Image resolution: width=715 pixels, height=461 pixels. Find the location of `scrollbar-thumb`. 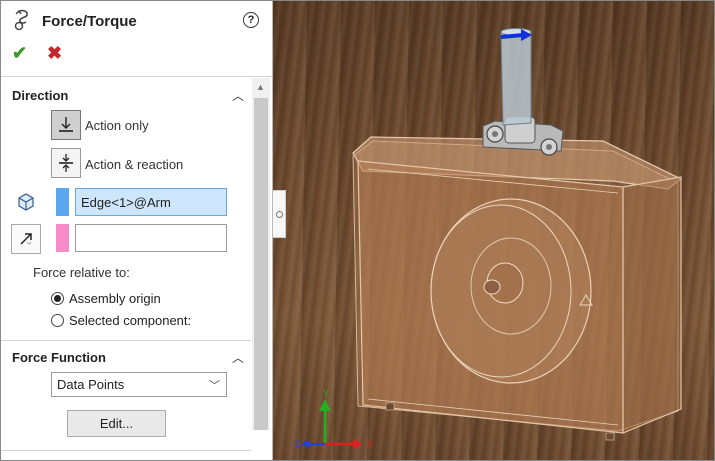

scrollbar-thumb is located at coordinates (261, 264).